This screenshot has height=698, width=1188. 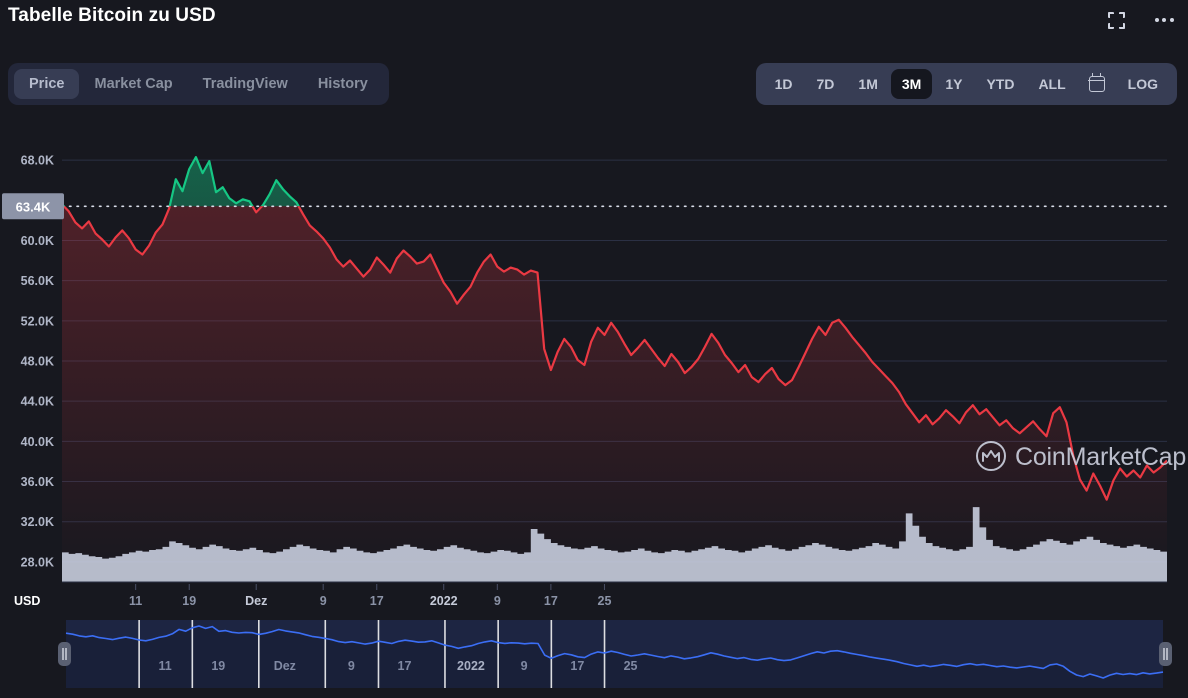 I want to click on time-range-selector: 1D 7D 1M 3M 1Y YTD ALL LOG, so click(x=966, y=84).